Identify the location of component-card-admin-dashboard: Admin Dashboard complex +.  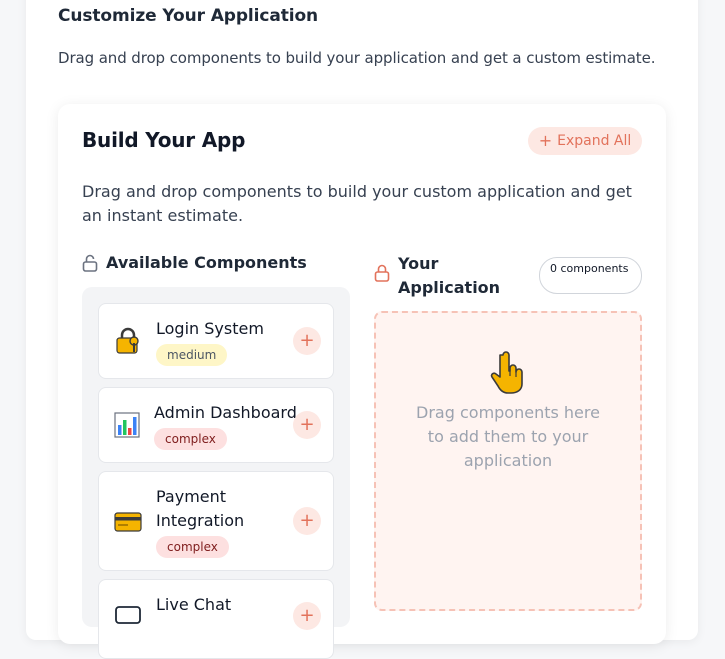
(216, 425).